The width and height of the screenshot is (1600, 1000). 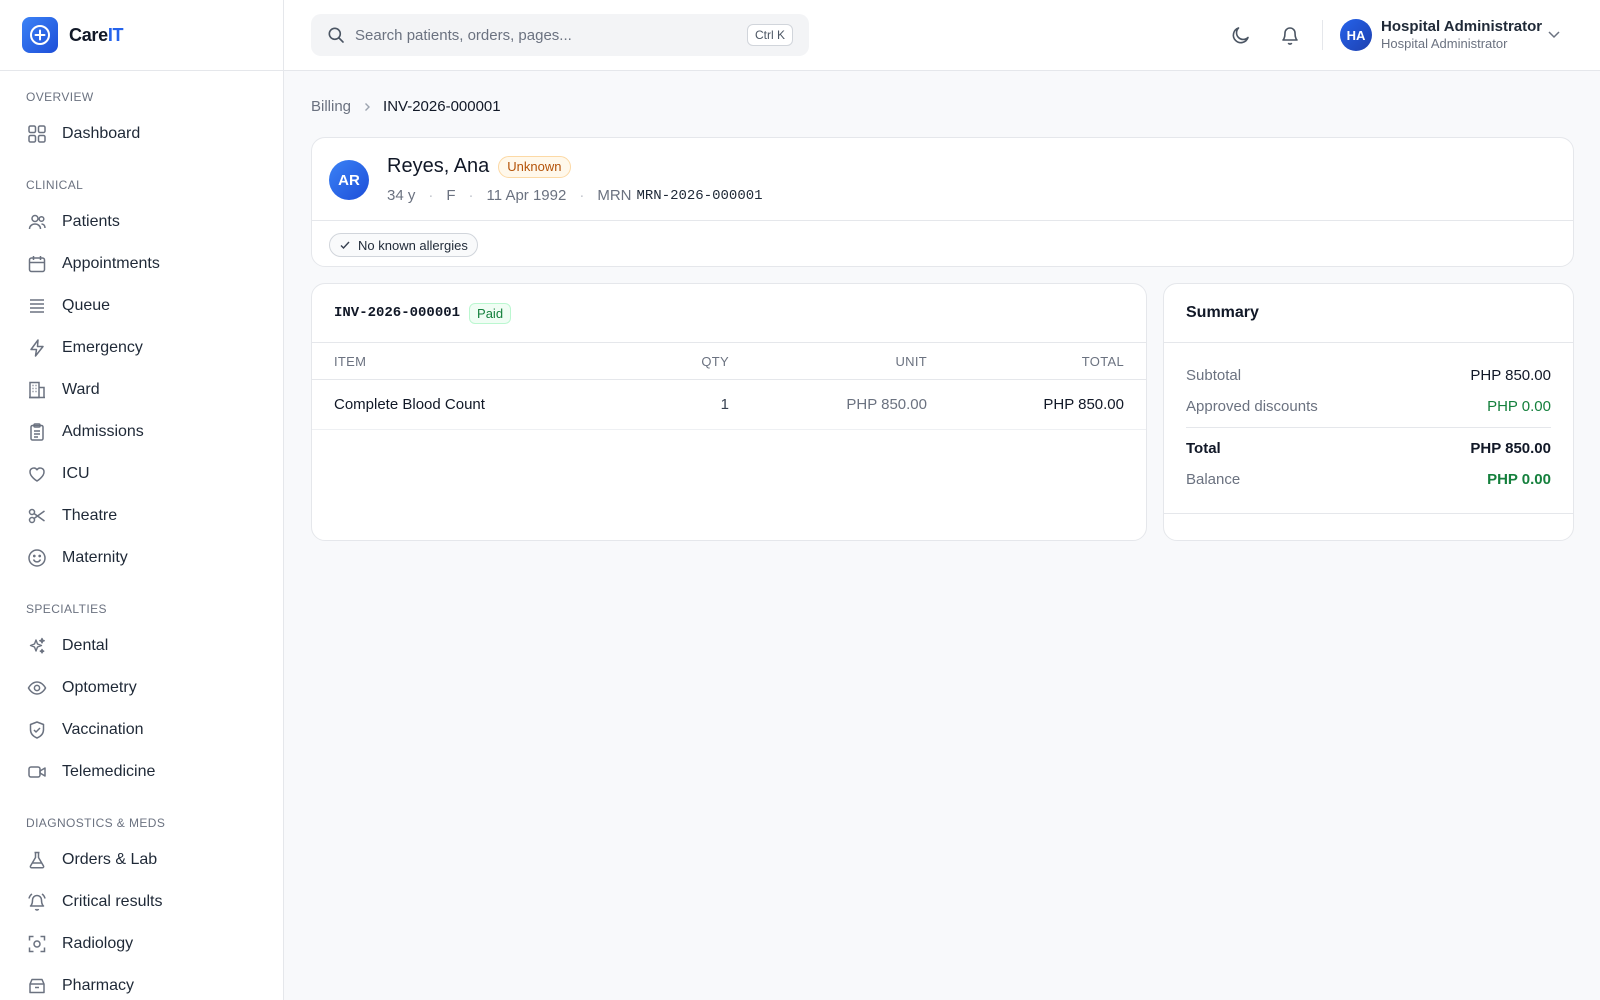 I want to click on sparkles-icon, so click(x=37, y=646).